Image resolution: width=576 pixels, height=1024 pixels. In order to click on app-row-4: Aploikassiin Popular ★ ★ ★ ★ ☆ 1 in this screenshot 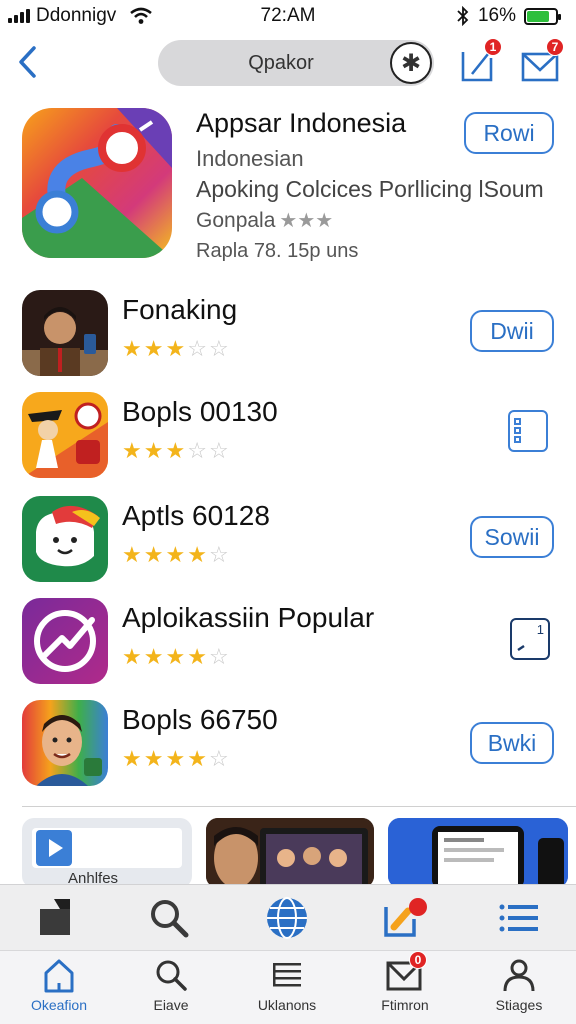, I will do `click(288, 648)`.